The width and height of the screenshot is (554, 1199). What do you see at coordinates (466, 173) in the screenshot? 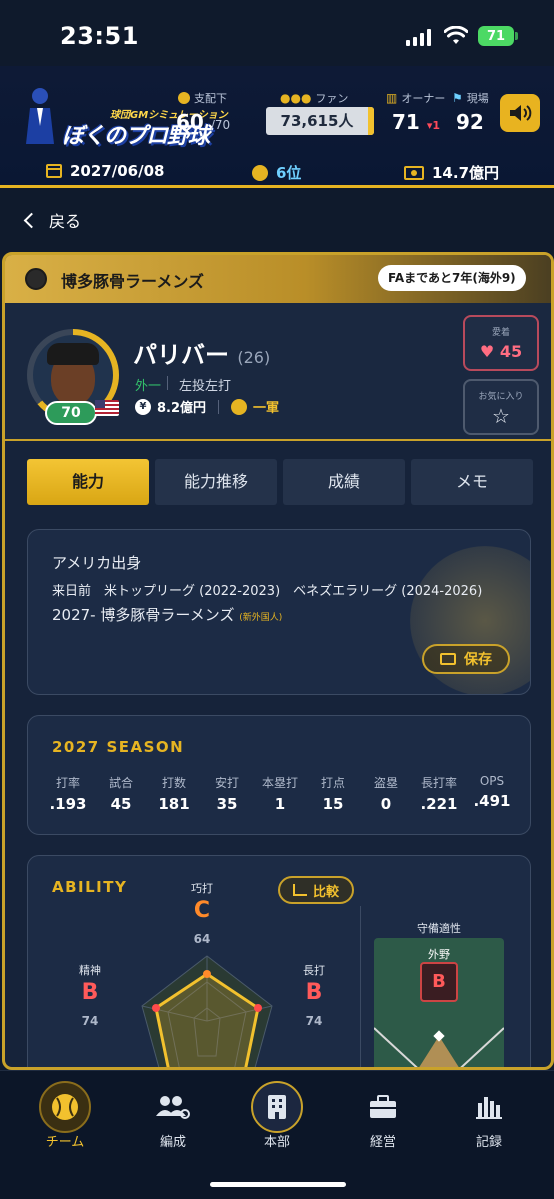
I see `funds-text: 14.7億円` at bounding box center [466, 173].